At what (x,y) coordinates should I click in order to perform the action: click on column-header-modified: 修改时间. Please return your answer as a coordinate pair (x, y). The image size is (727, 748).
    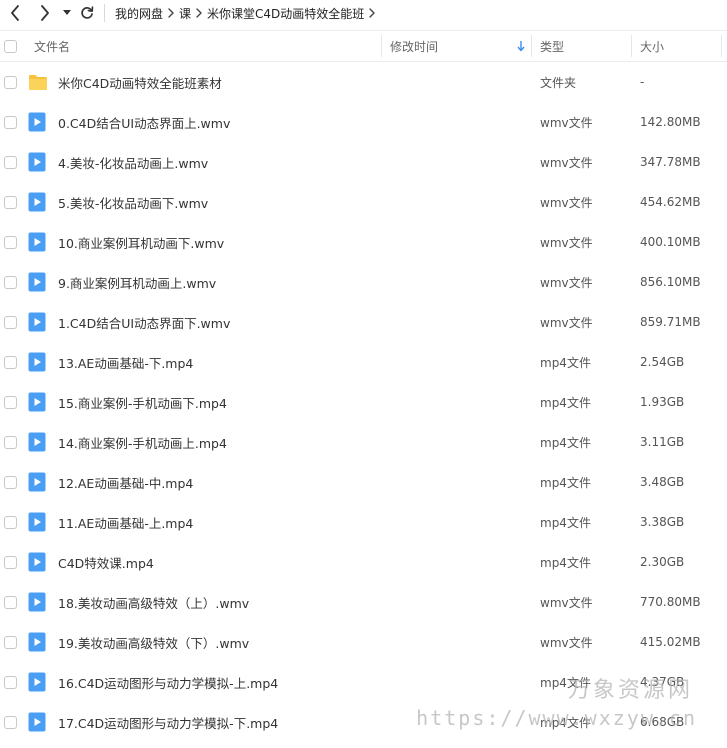
    Looking at the image, I should click on (460, 46).